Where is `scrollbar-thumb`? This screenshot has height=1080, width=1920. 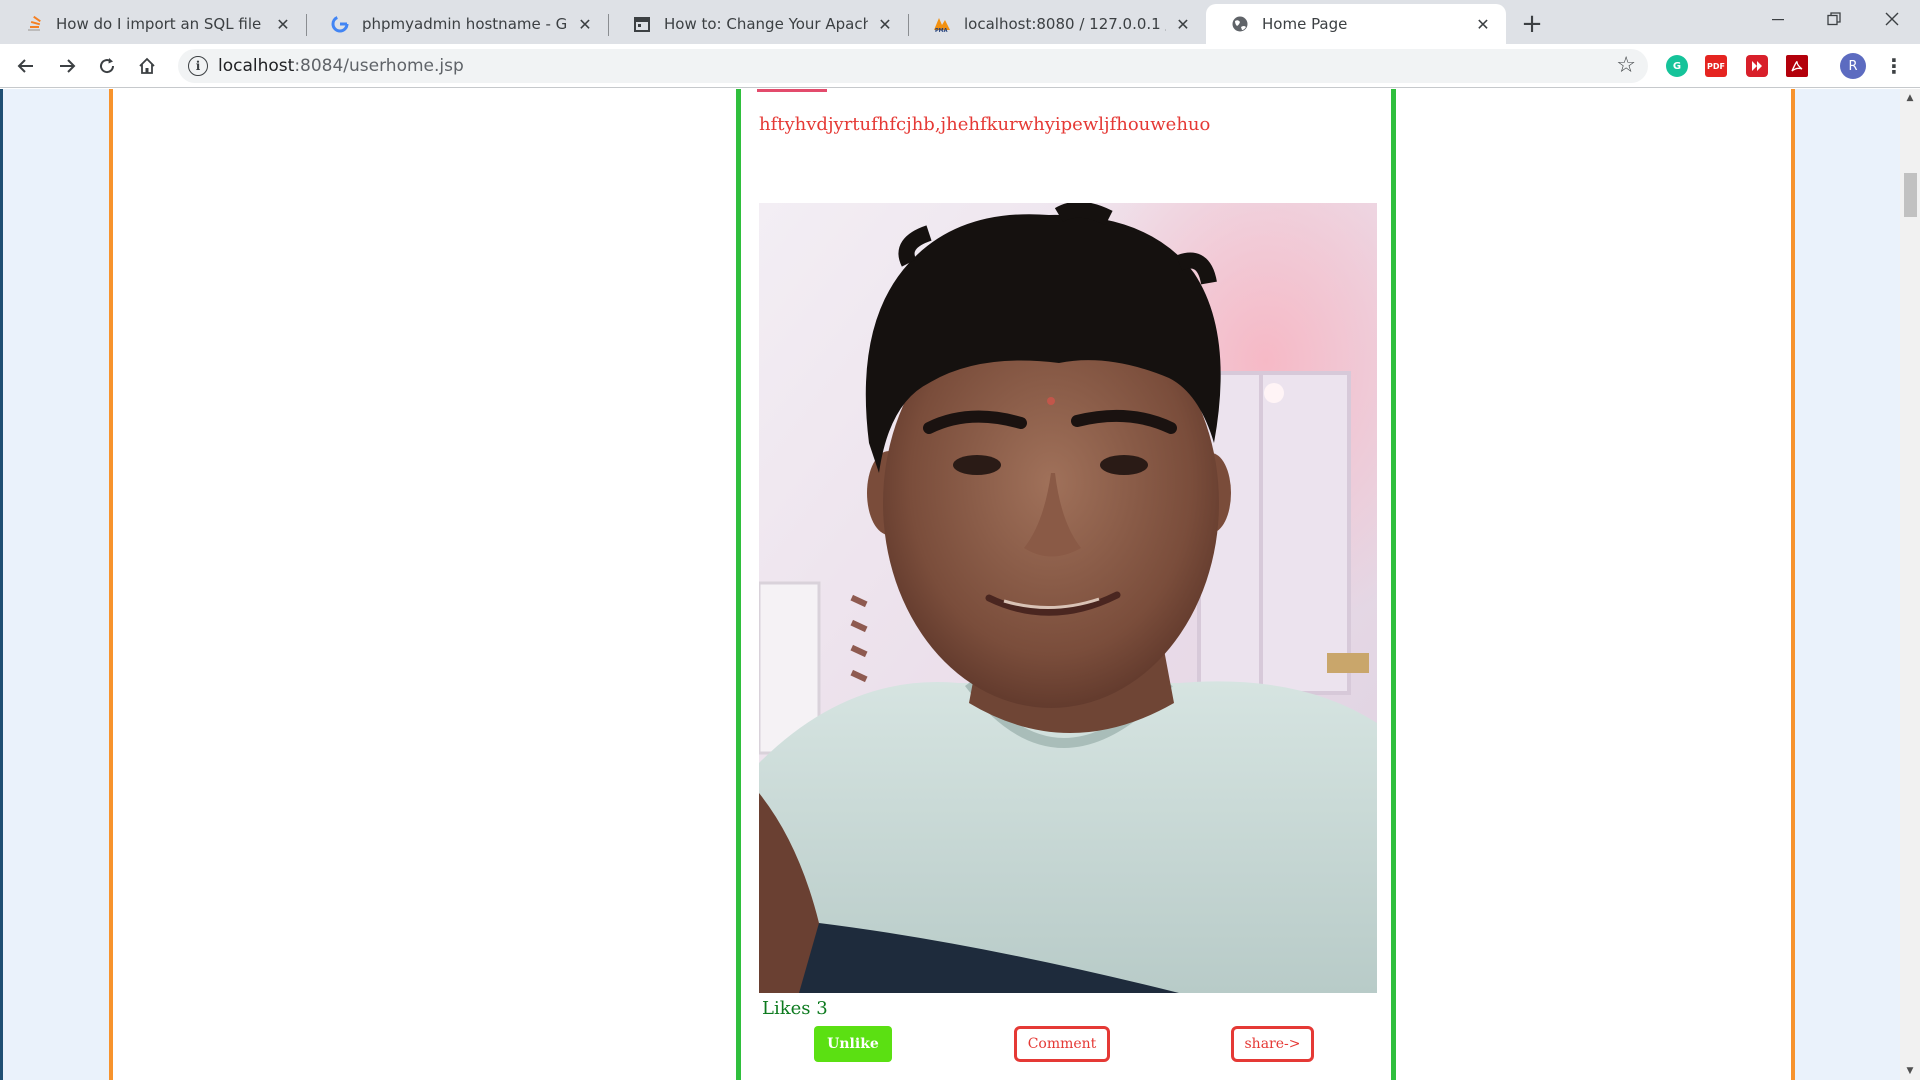
scrollbar-thumb is located at coordinates (1910, 195).